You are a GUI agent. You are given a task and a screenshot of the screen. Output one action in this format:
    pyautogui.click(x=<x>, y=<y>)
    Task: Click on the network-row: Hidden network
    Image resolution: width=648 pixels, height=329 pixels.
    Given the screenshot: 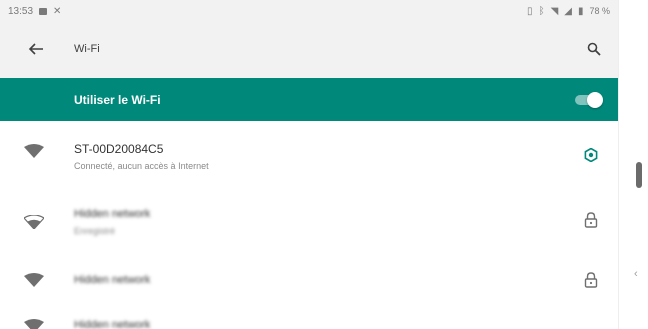 What is the action you would take?
    pyautogui.click(x=309, y=319)
    